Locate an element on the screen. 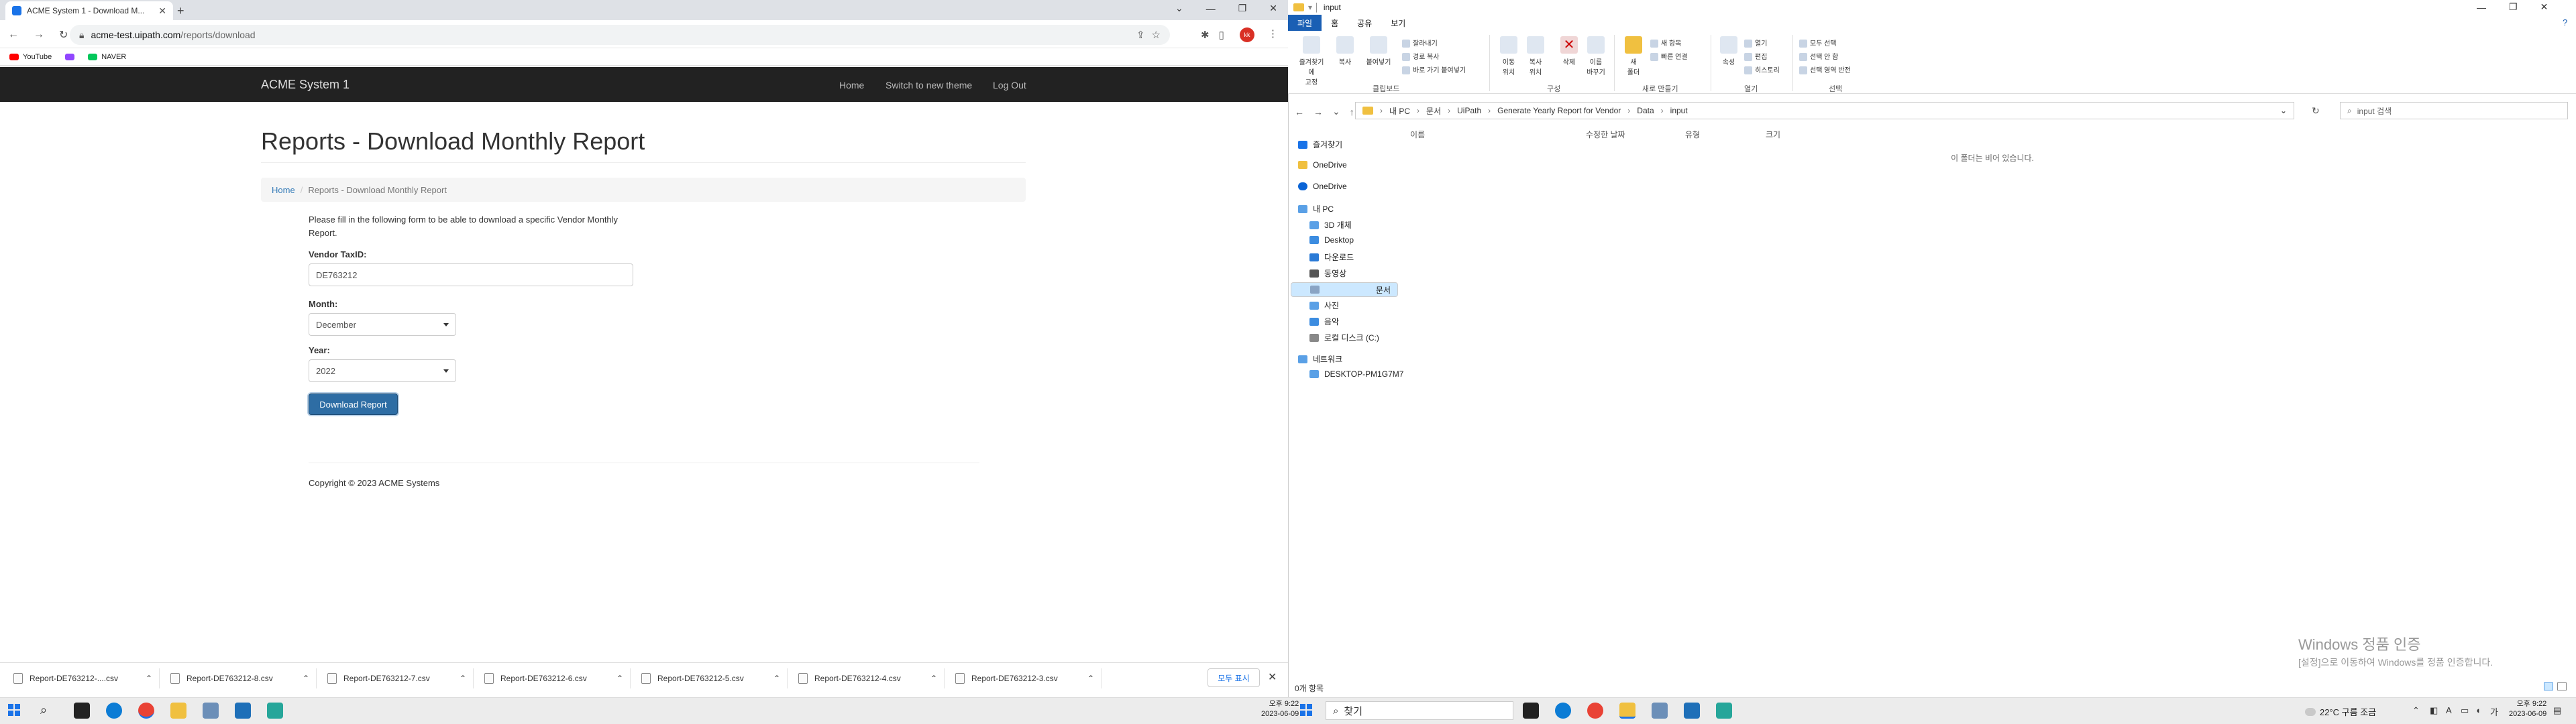  bookmark-naver: NAVER is located at coordinates (107, 57).